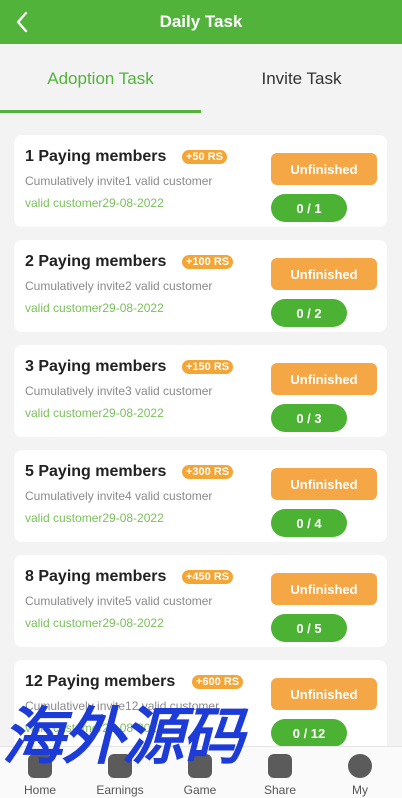 This screenshot has width=402, height=798. What do you see at coordinates (309, 313) in the screenshot?
I see `progress-pill: 0 / 2` at bounding box center [309, 313].